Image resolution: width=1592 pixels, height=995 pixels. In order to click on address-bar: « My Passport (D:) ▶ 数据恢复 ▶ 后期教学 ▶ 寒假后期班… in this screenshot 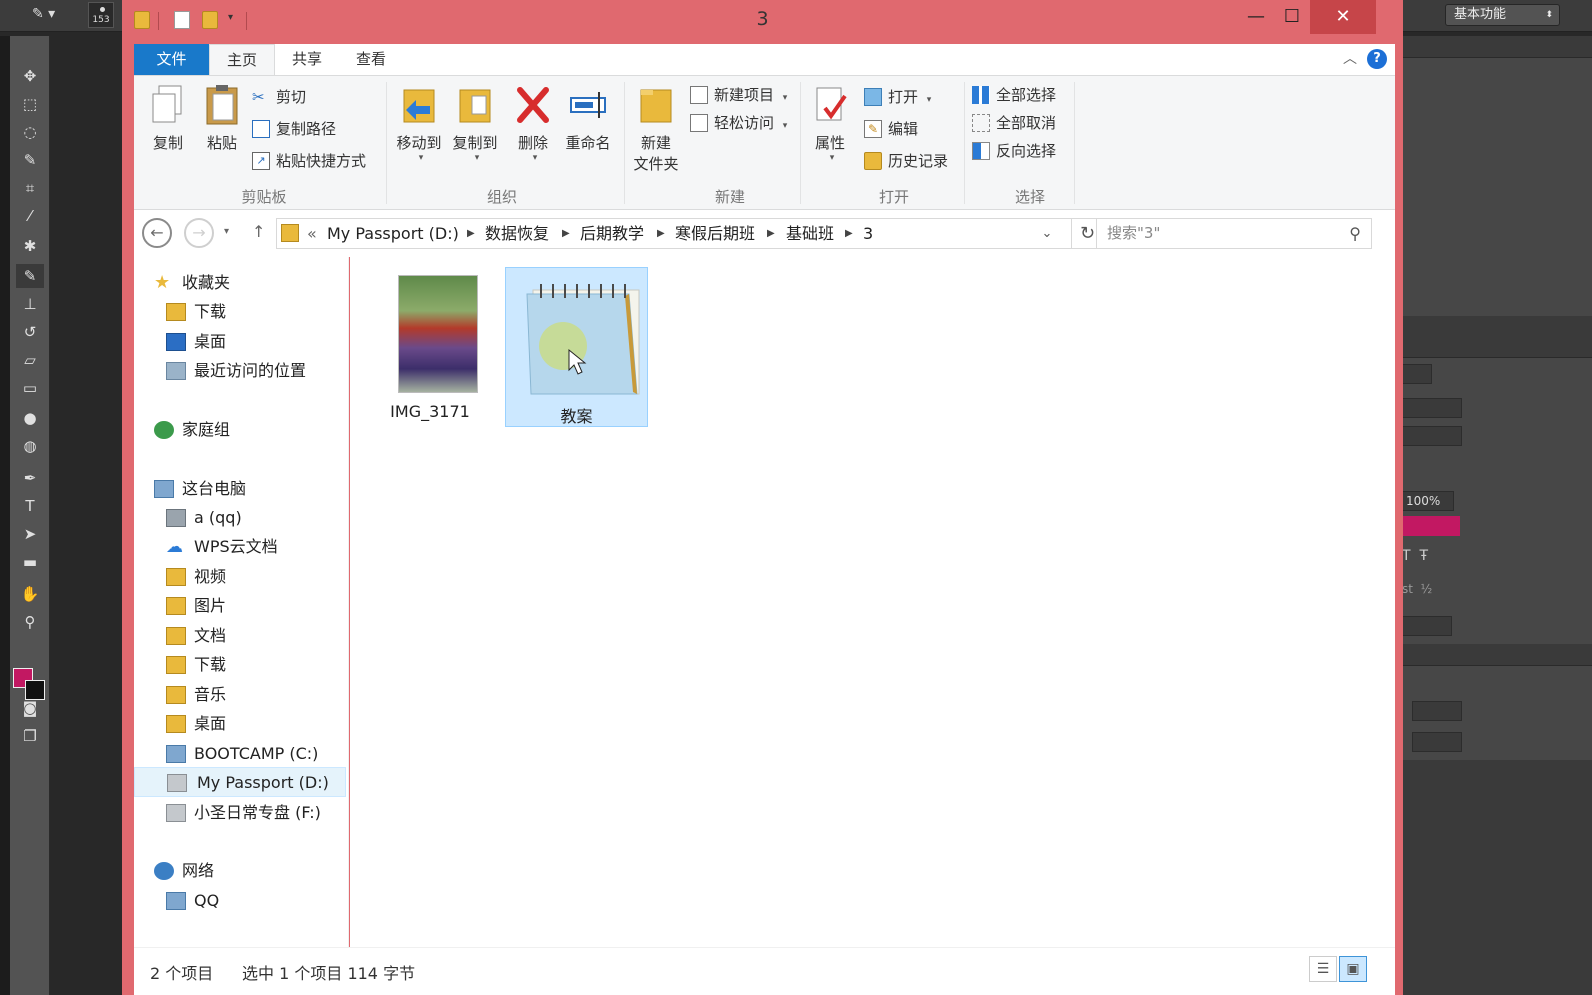, I will do `click(674, 233)`.